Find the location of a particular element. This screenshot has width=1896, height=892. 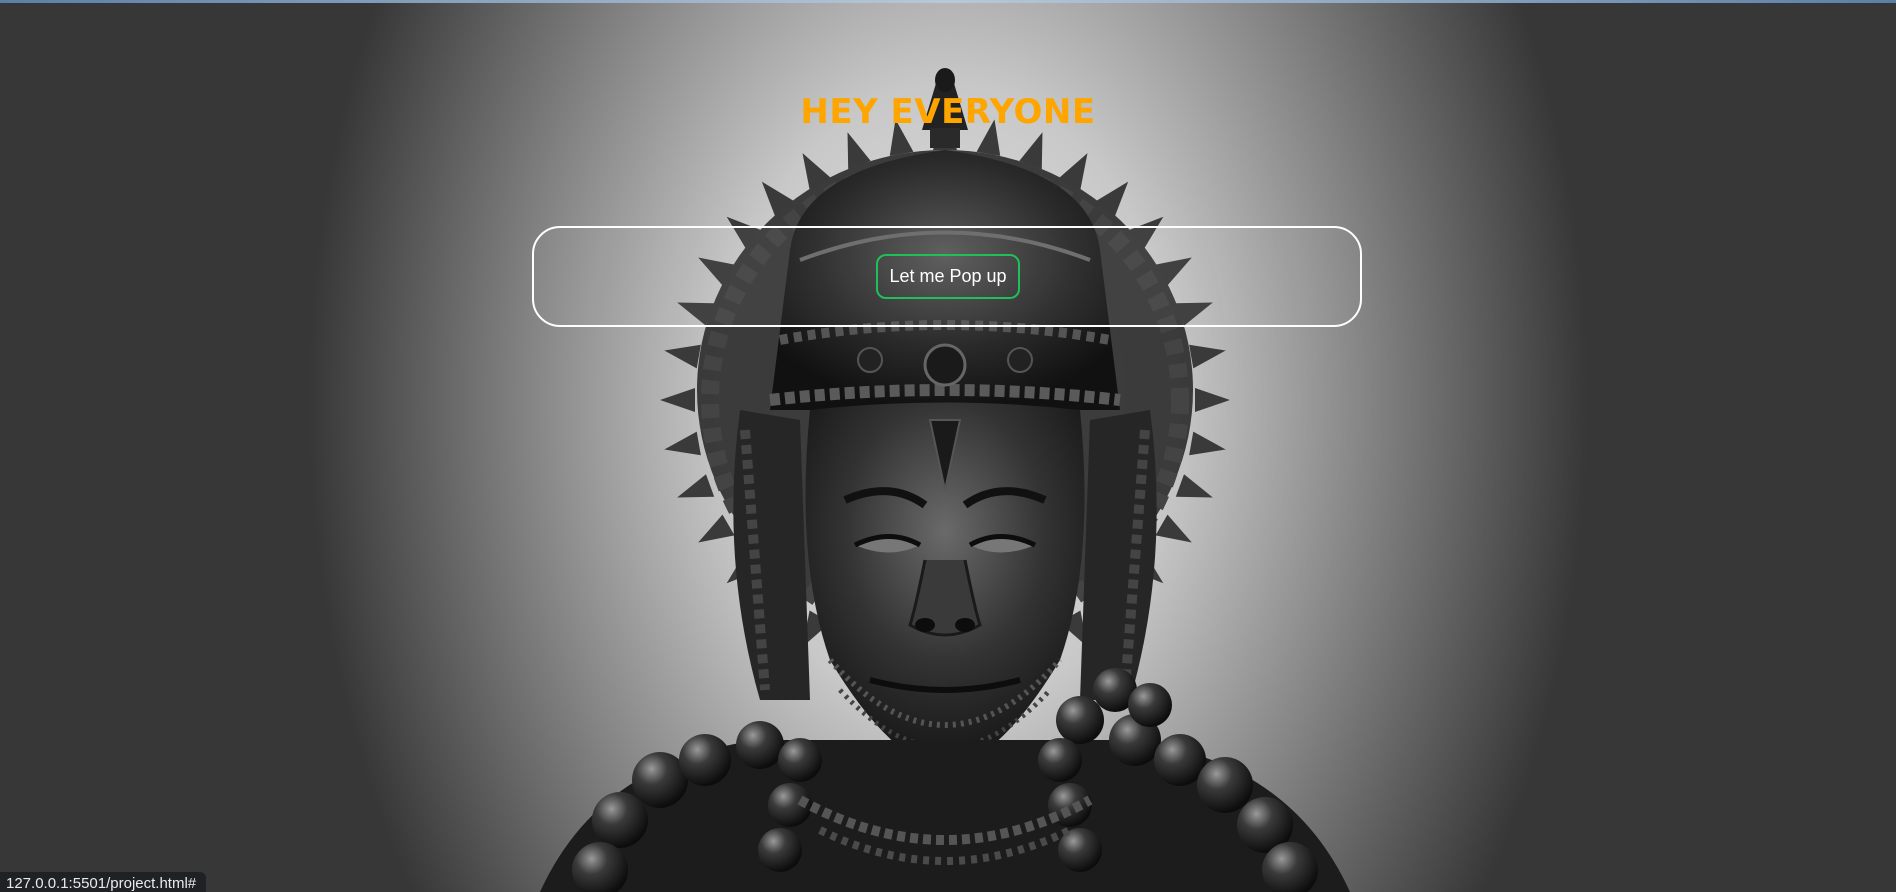

status-bar-url: 127.0.0.1:5501/project.html# is located at coordinates (103, 882).